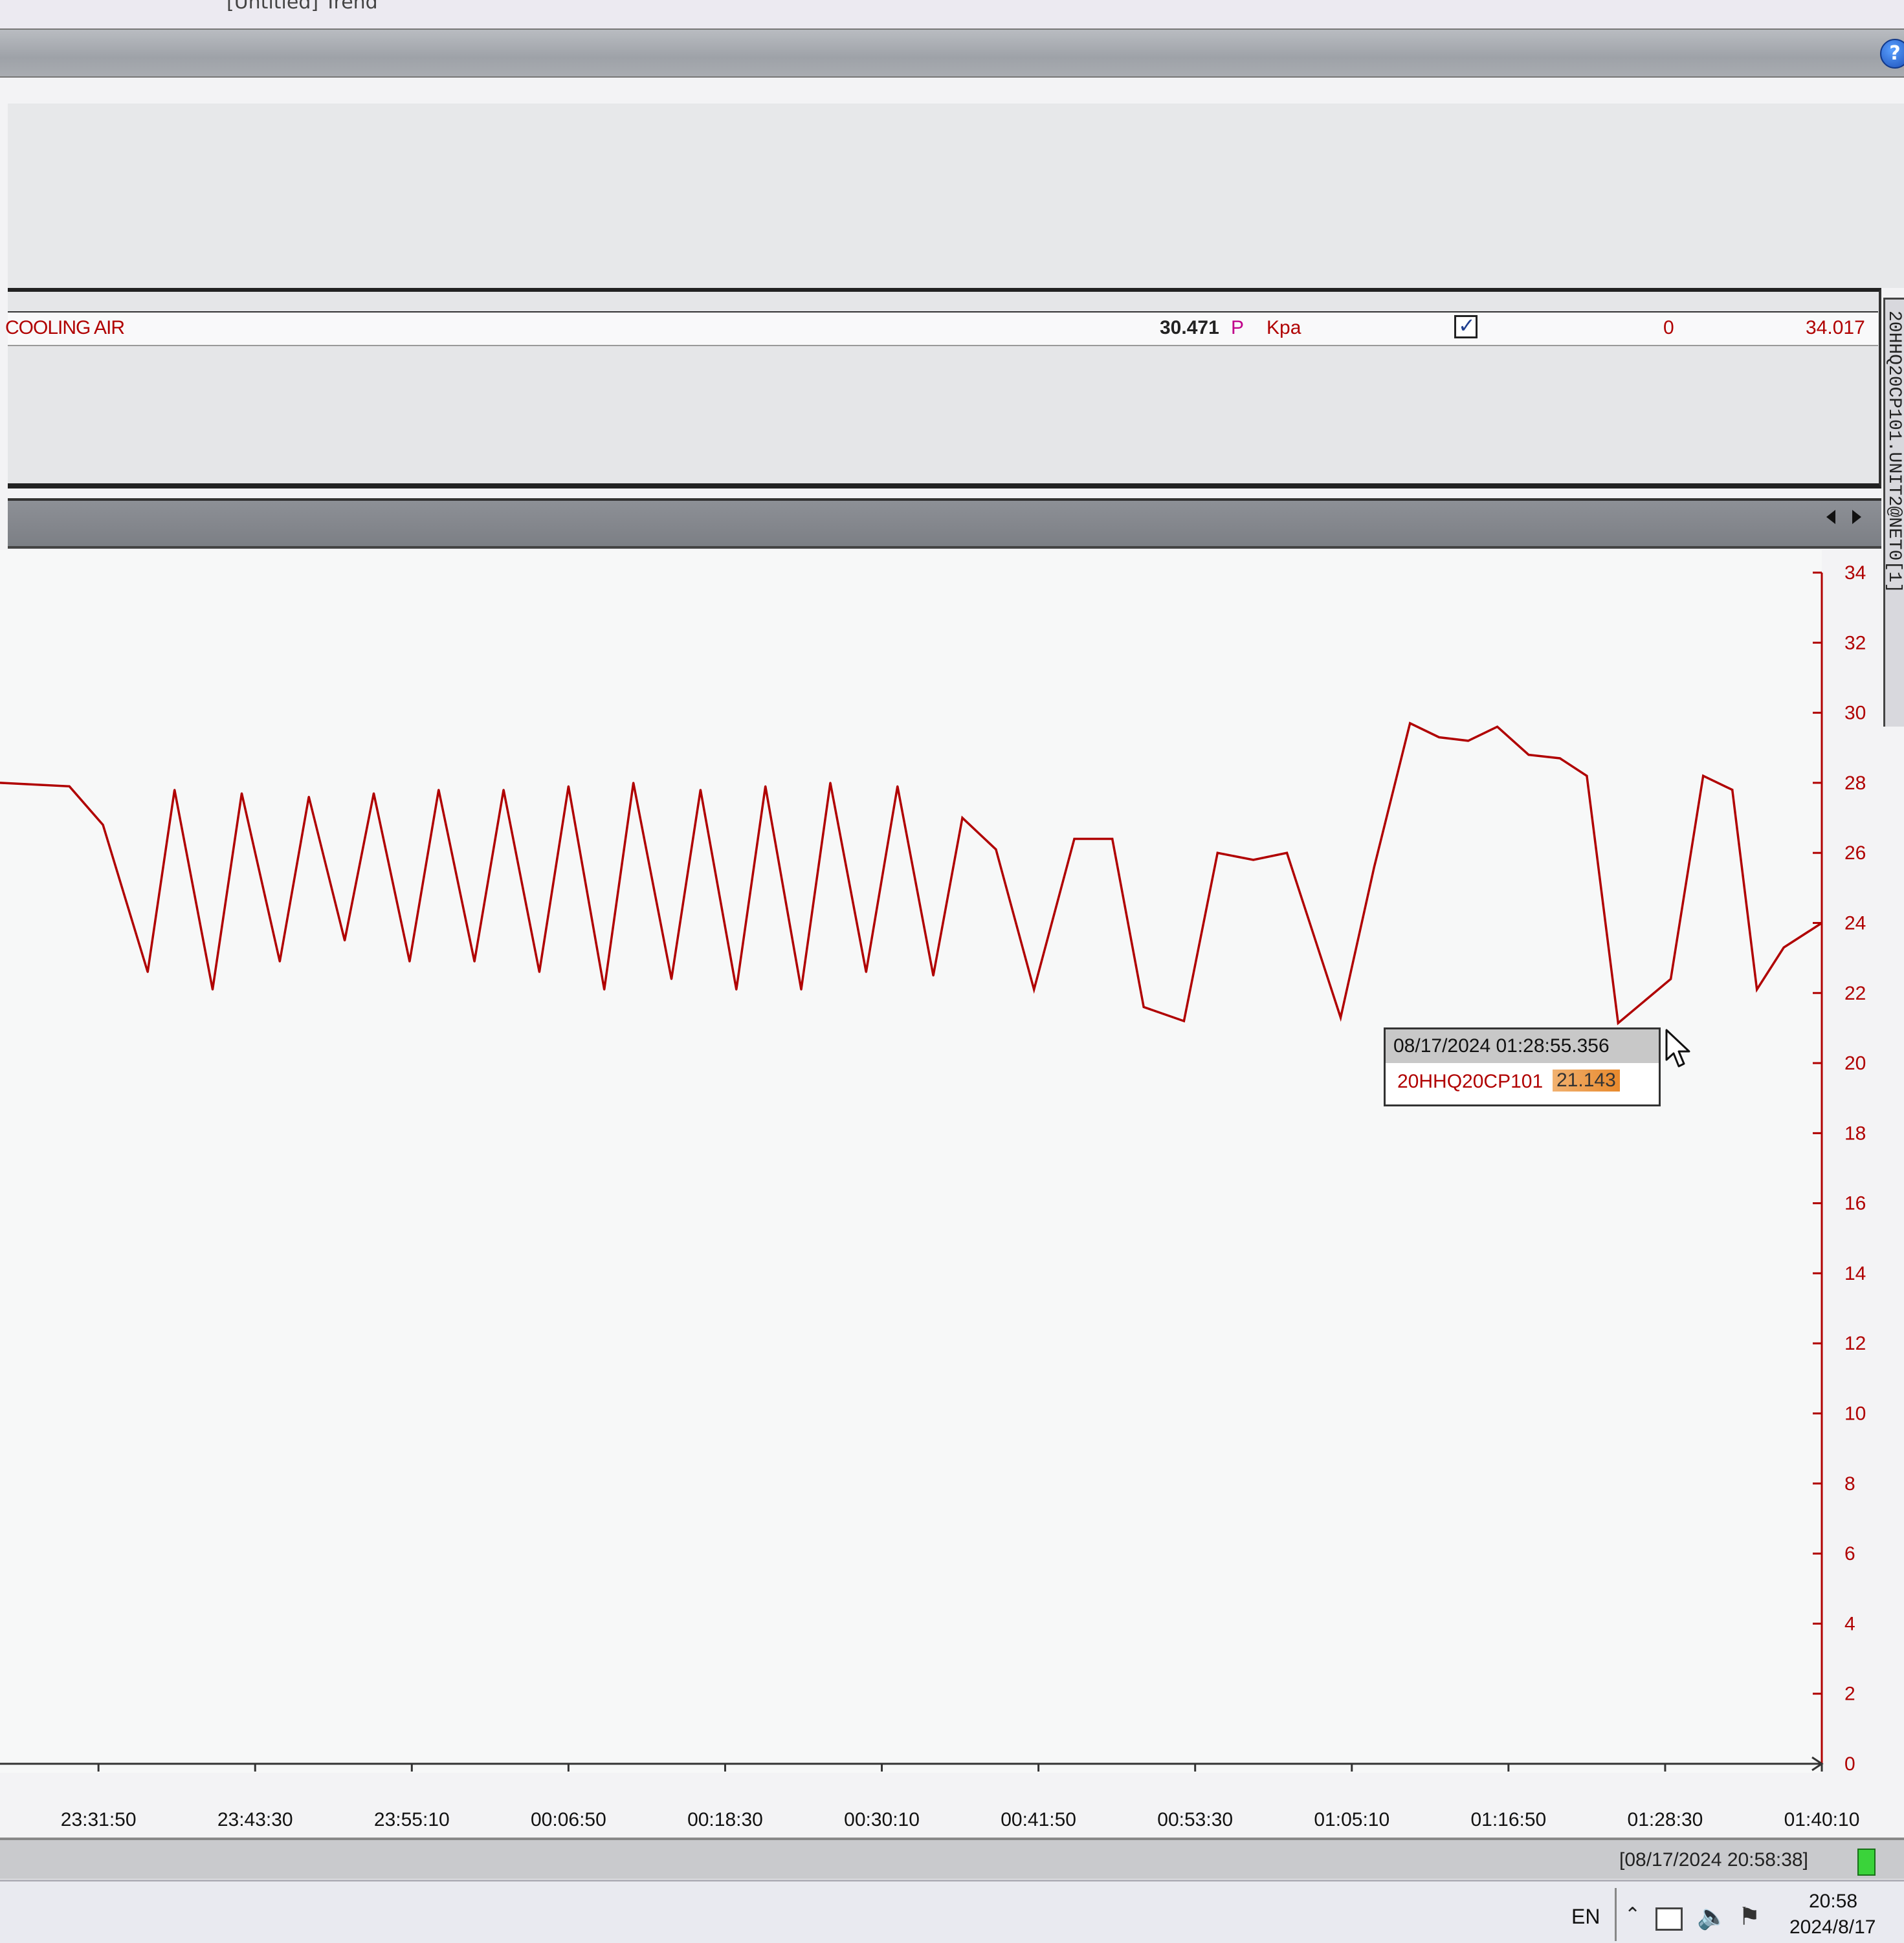  Describe the element at coordinates (302, 7) in the screenshot. I see `window-title: [Untitled] Trend` at that location.